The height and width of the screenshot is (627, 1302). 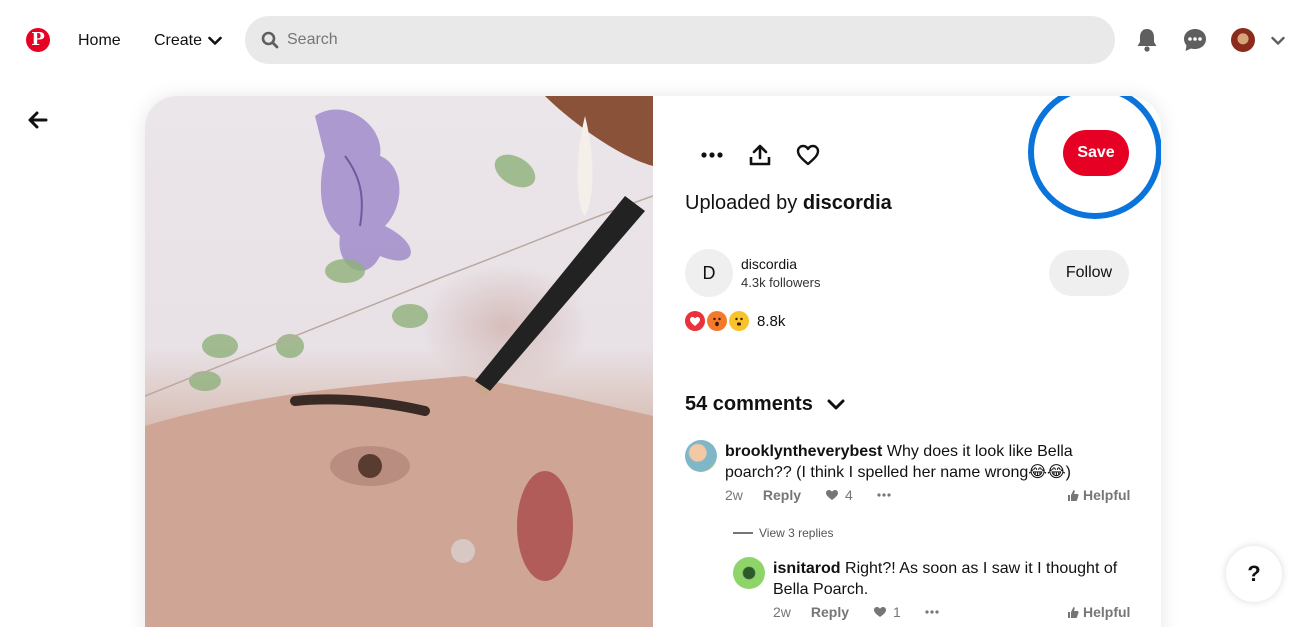 What do you see at coordinates (808, 495) in the screenshot?
I see `comment-meta: 2w Reply 4` at bounding box center [808, 495].